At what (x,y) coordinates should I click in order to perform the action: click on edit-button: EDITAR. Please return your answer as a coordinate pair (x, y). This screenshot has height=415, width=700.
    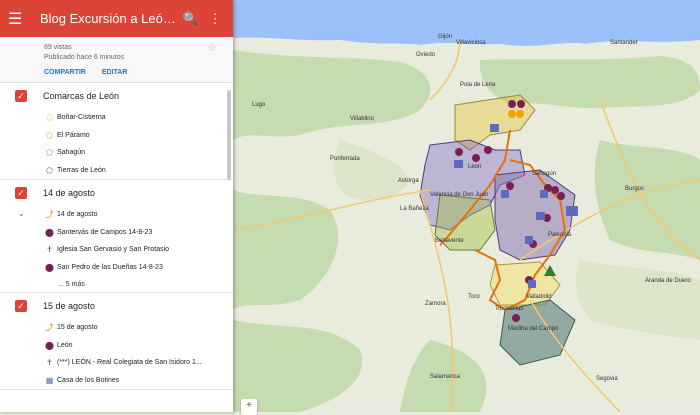
    Looking at the image, I should click on (115, 72).